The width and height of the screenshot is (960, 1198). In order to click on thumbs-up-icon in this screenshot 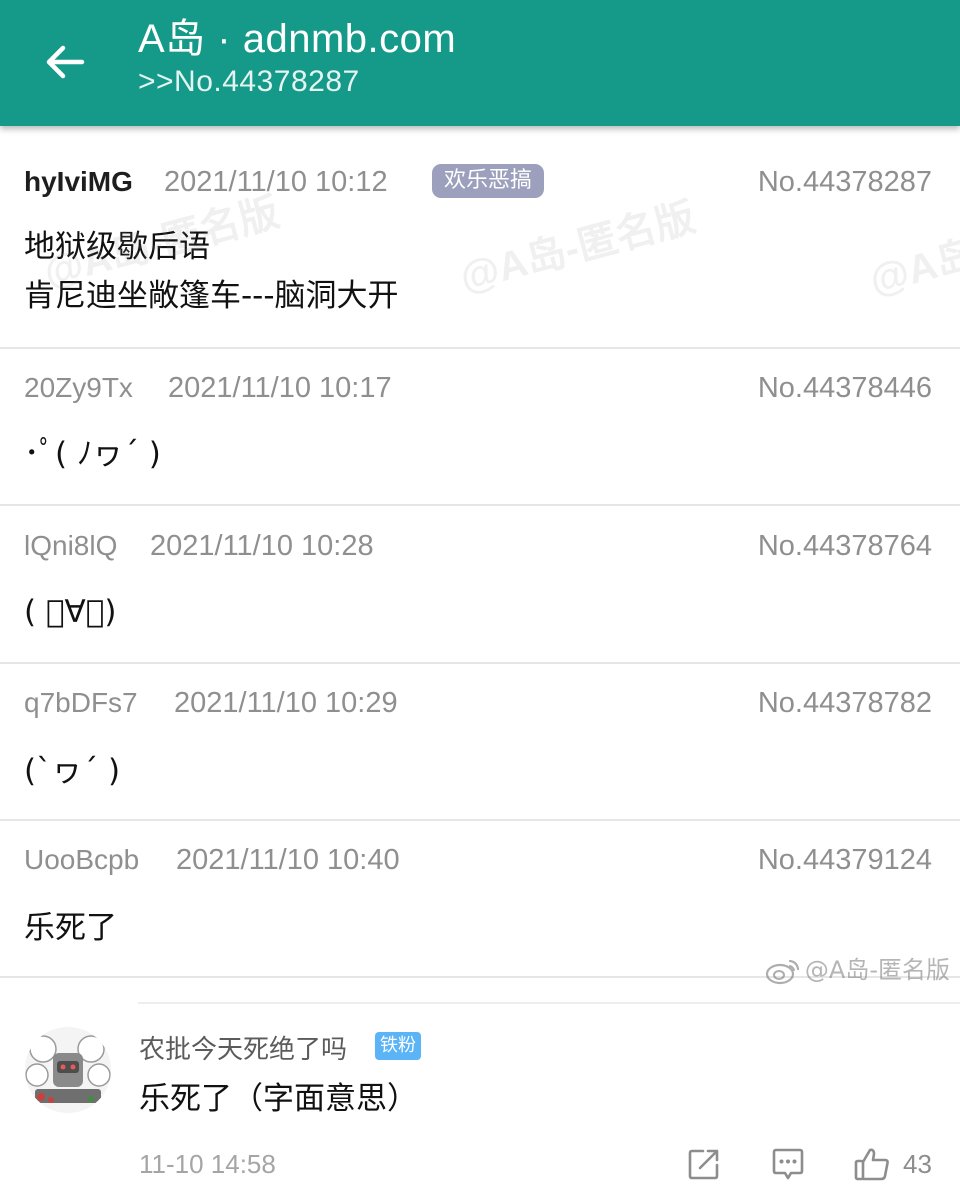, I will do `click(872, 1164)`.